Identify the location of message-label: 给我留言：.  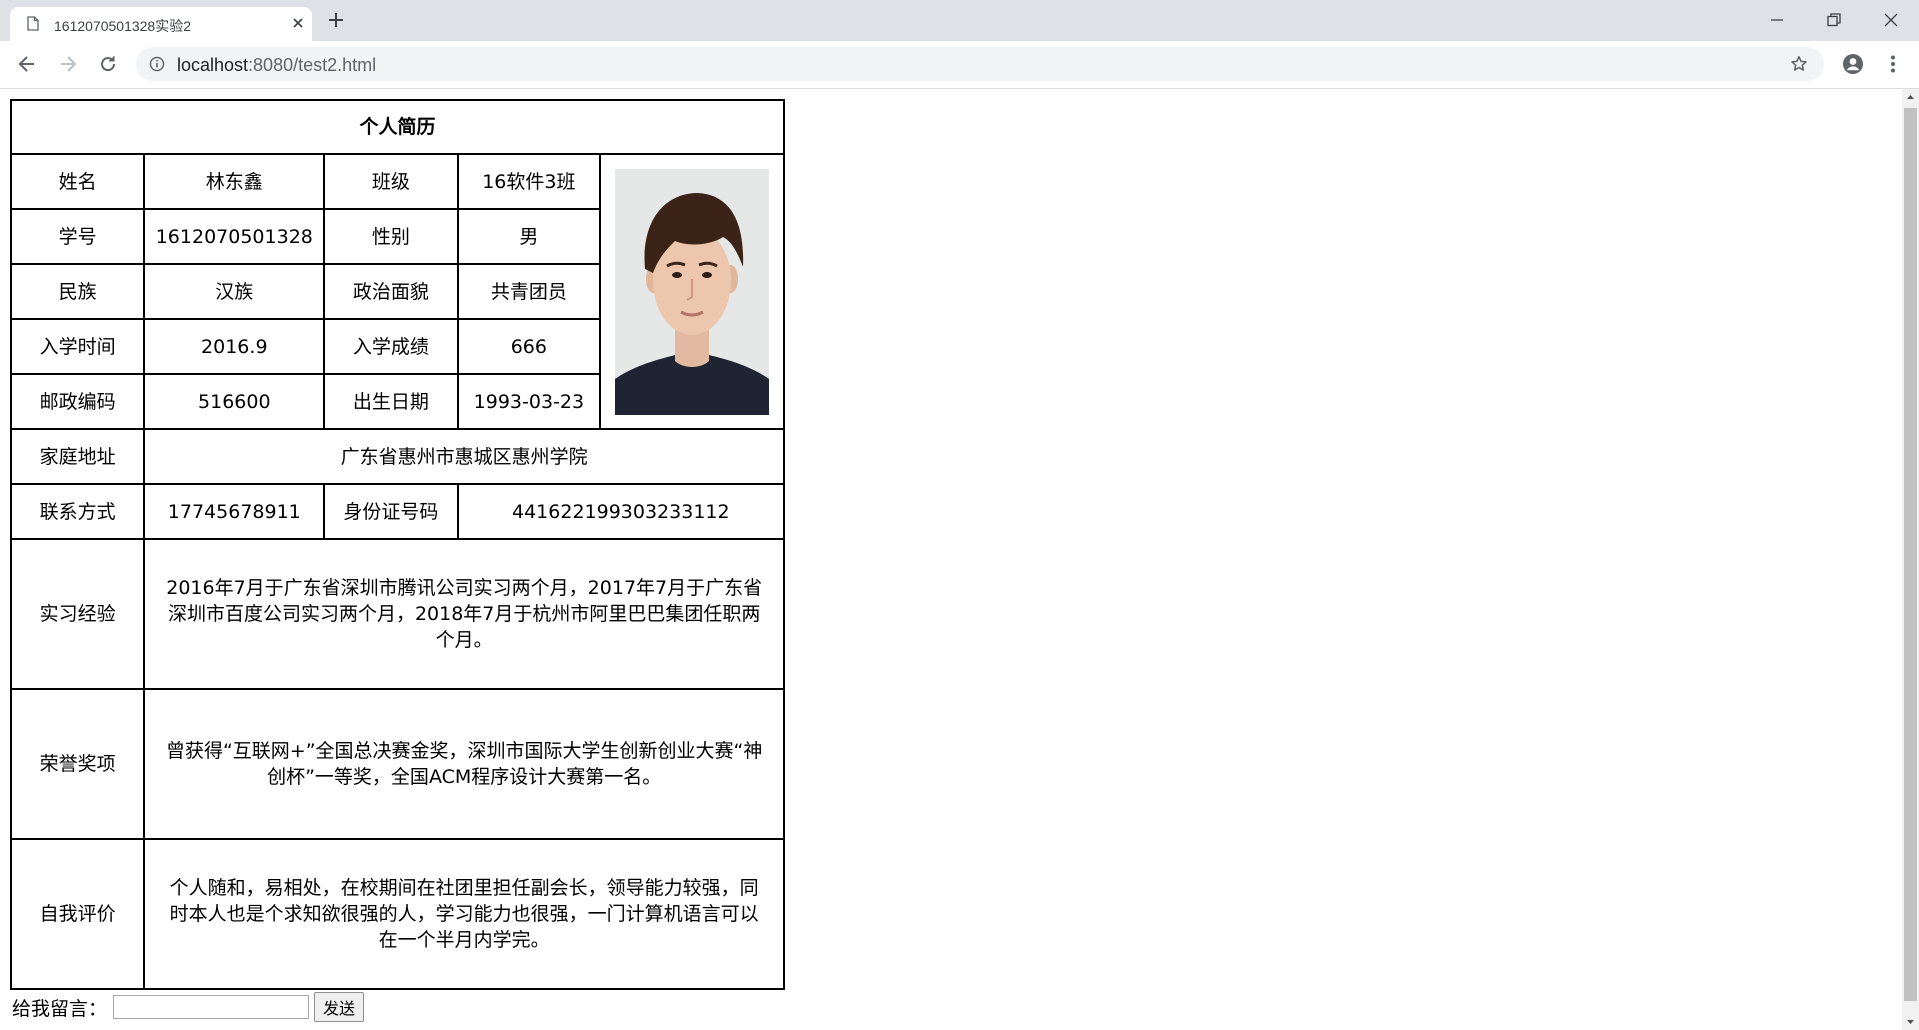
(60, 1008).